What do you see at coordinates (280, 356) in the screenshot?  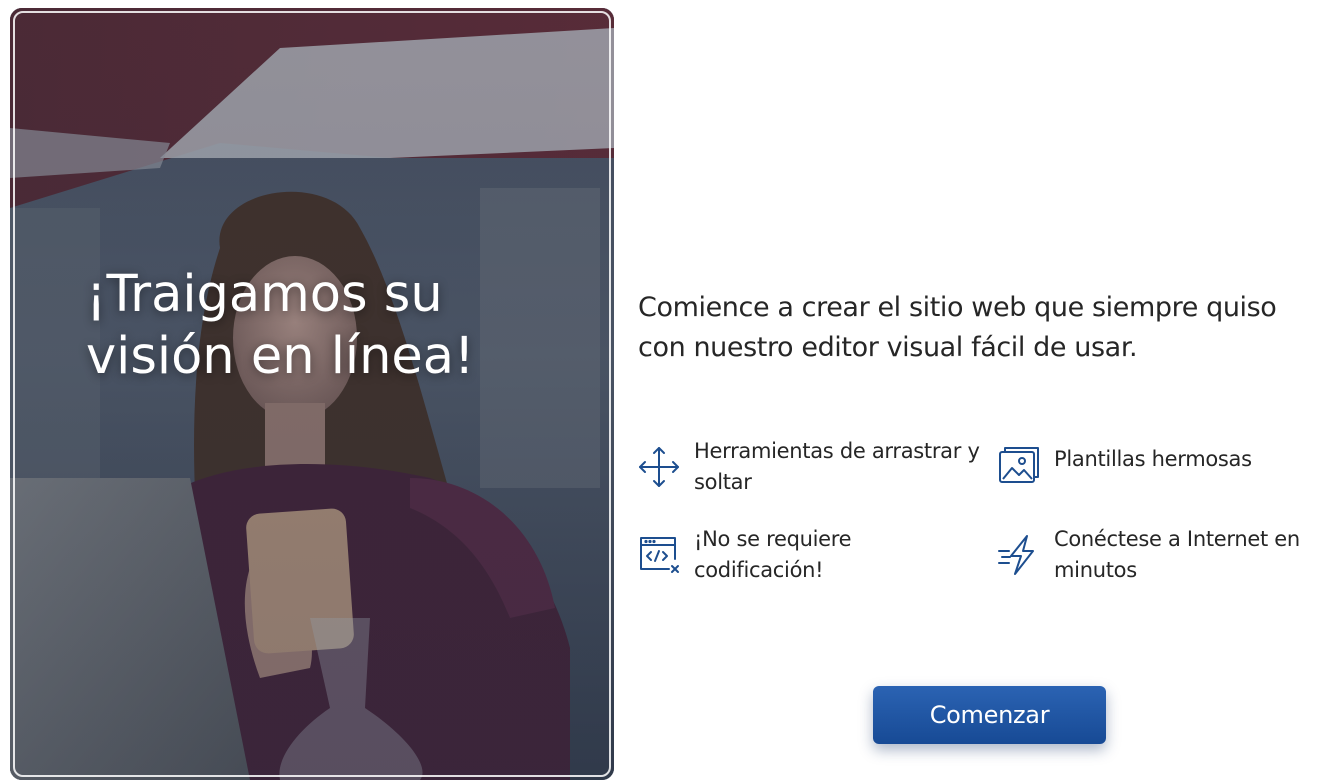 I see `hero-title-line2: visión en línea!` at bounding box center [280, 356].